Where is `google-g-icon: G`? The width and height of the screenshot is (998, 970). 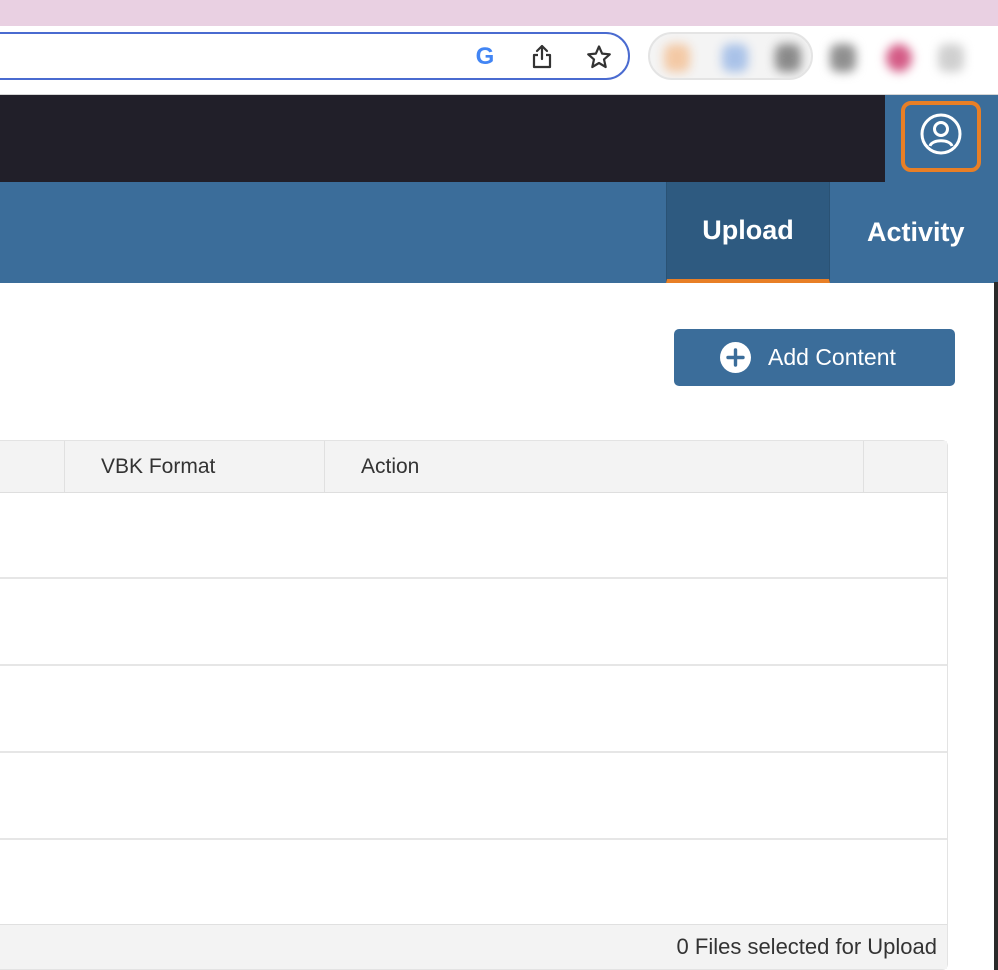
google-g-icon: G is located at coordinates (485, 56).